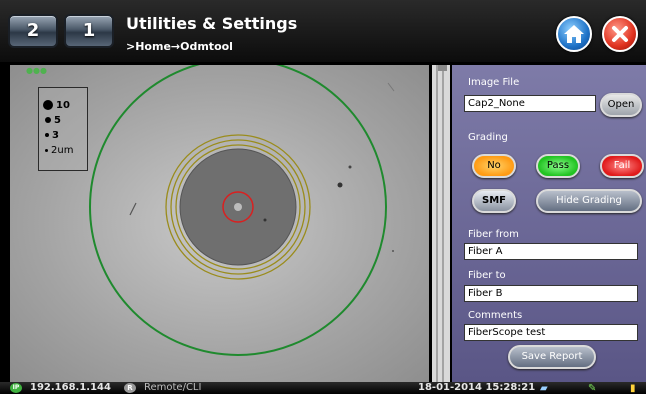  What do you see at coordinates (558, 166) in the screenshot?
I see `grade-pass-button: Pass` at bounding box center [558, 166].